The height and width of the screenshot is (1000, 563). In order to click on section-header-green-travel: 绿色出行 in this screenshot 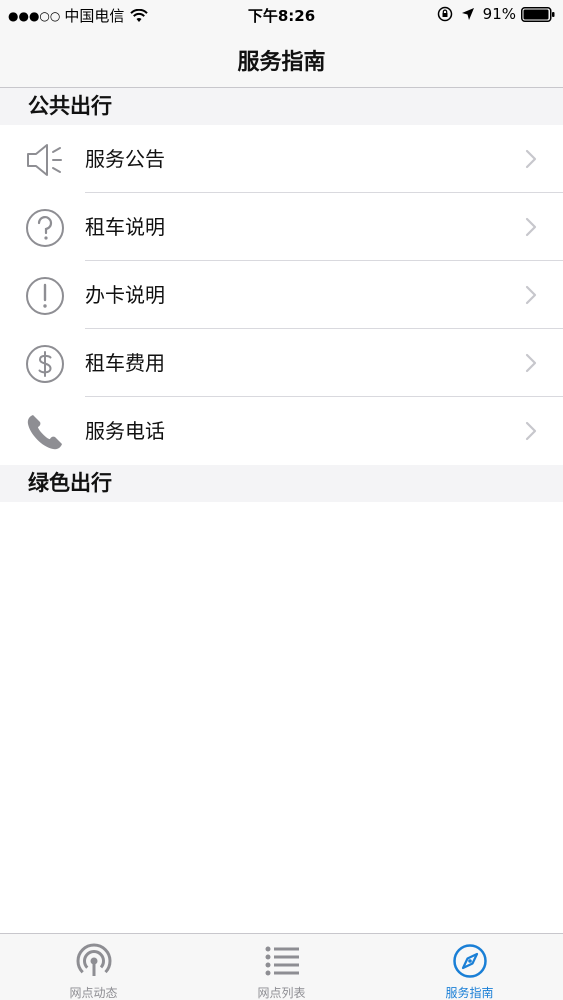, I will do `click(281, 483)`.